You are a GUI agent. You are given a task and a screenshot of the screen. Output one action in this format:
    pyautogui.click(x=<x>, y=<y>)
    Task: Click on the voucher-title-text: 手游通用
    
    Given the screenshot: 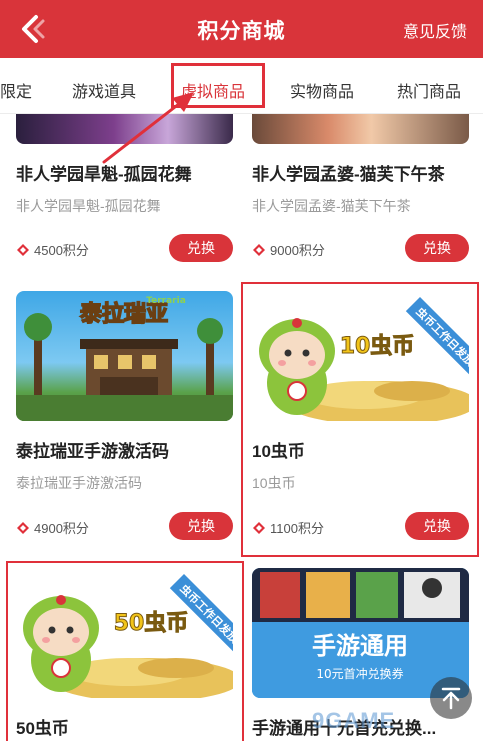 What is the action you would take?
    pyautogui.click(x=360, y=646)
    